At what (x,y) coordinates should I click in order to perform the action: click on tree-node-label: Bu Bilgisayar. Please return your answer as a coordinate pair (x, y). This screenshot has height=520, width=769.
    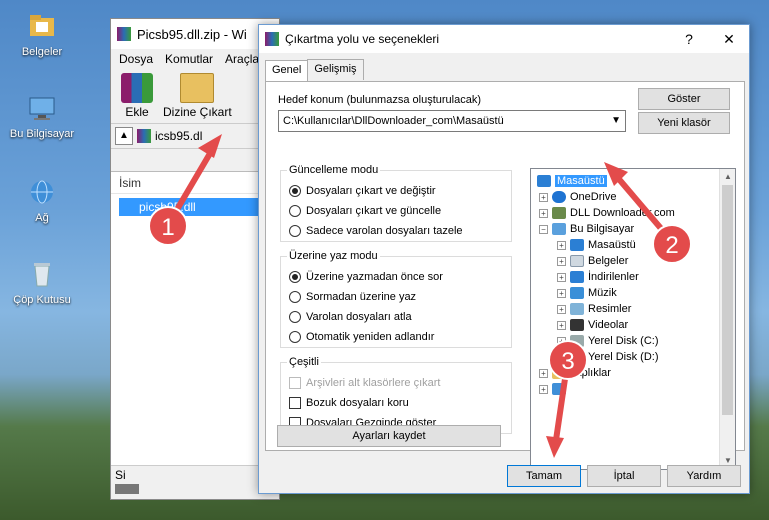
    Looking at the image, I should click on (602, 229).